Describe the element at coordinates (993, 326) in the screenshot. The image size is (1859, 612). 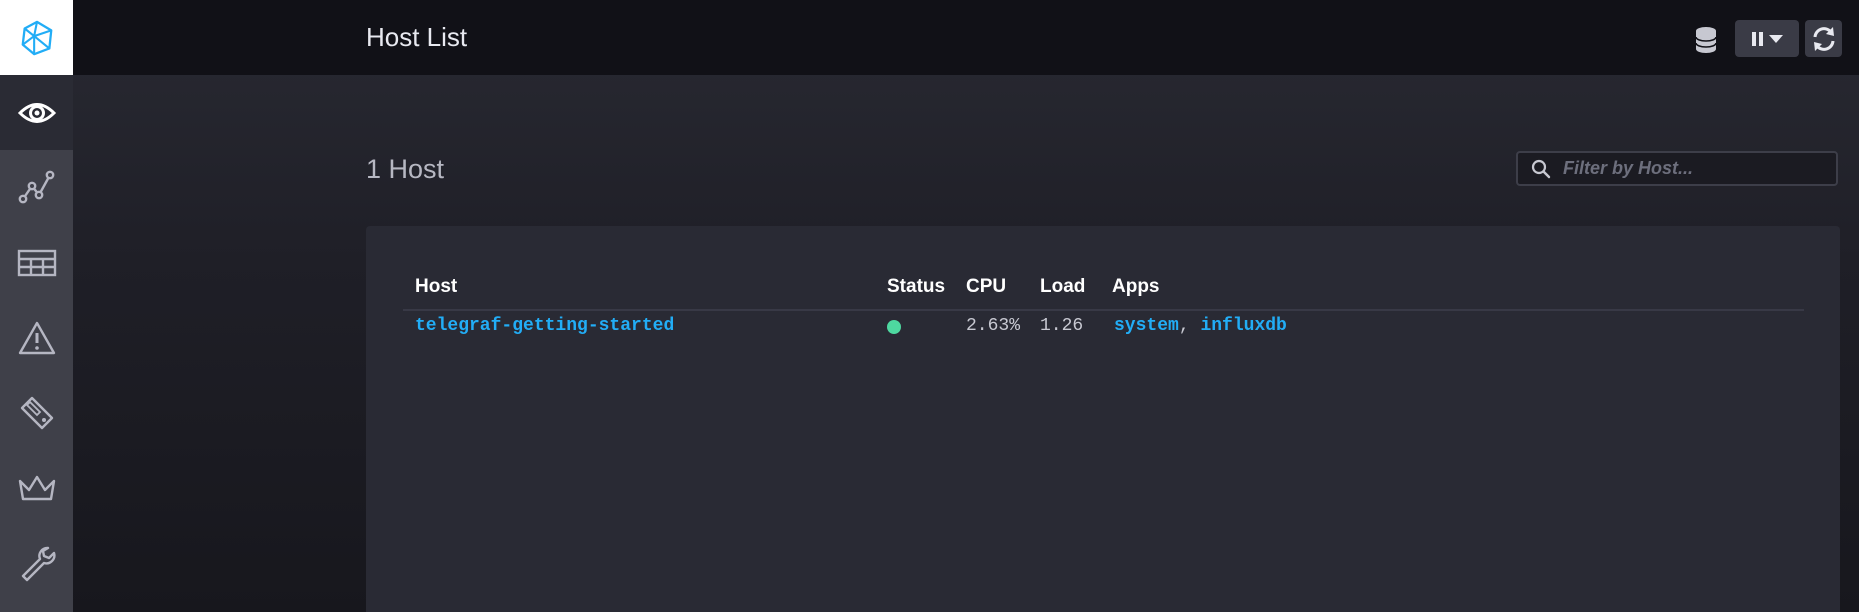
I see `cpu-value: 2.63%` at that location.